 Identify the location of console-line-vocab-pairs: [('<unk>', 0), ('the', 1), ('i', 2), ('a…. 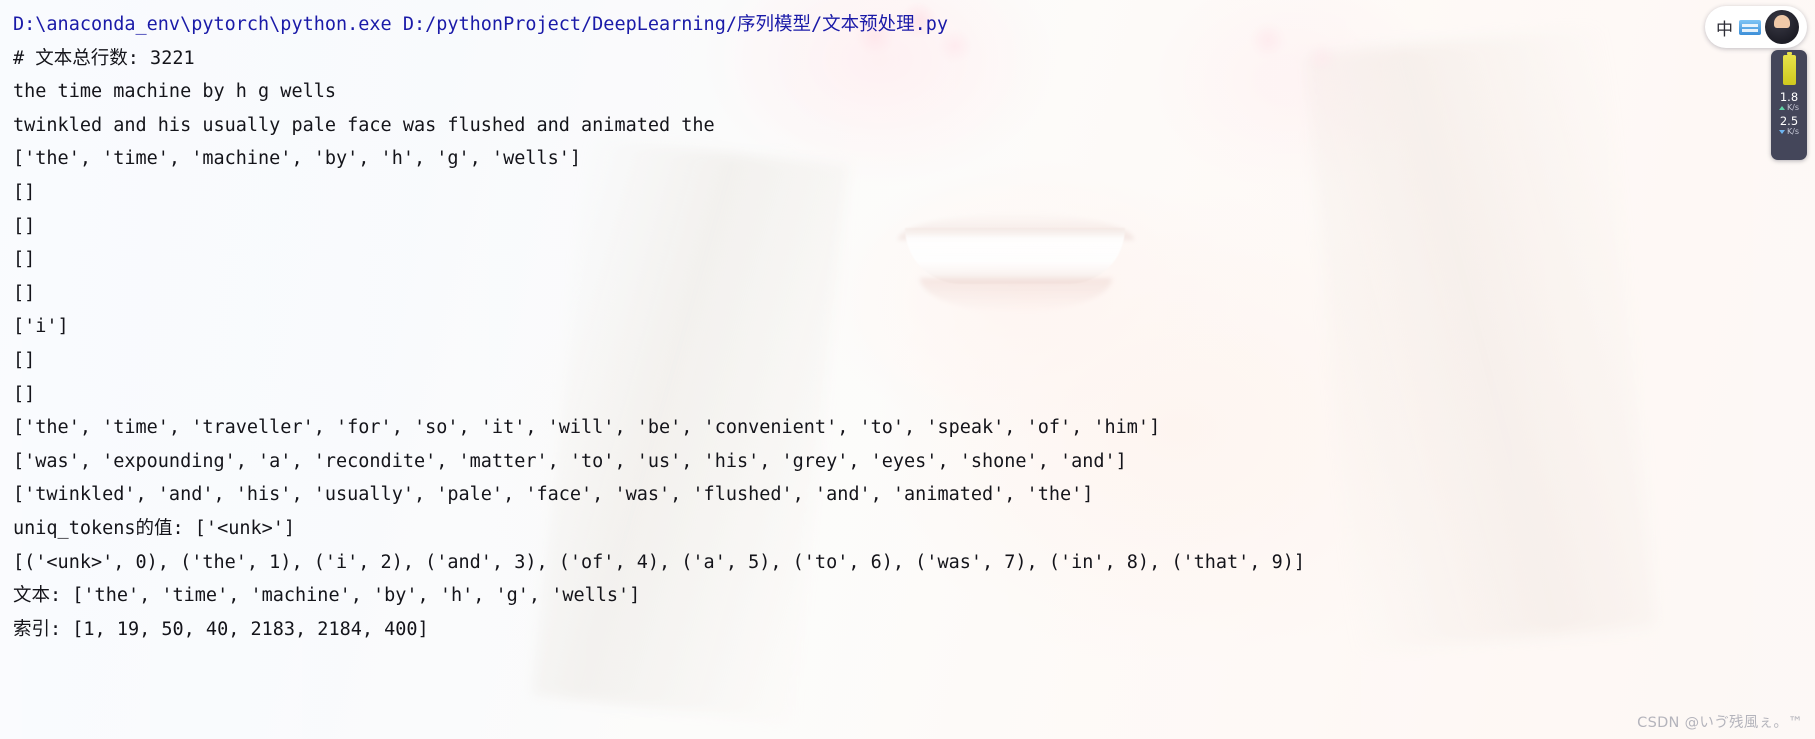
(659, 562).